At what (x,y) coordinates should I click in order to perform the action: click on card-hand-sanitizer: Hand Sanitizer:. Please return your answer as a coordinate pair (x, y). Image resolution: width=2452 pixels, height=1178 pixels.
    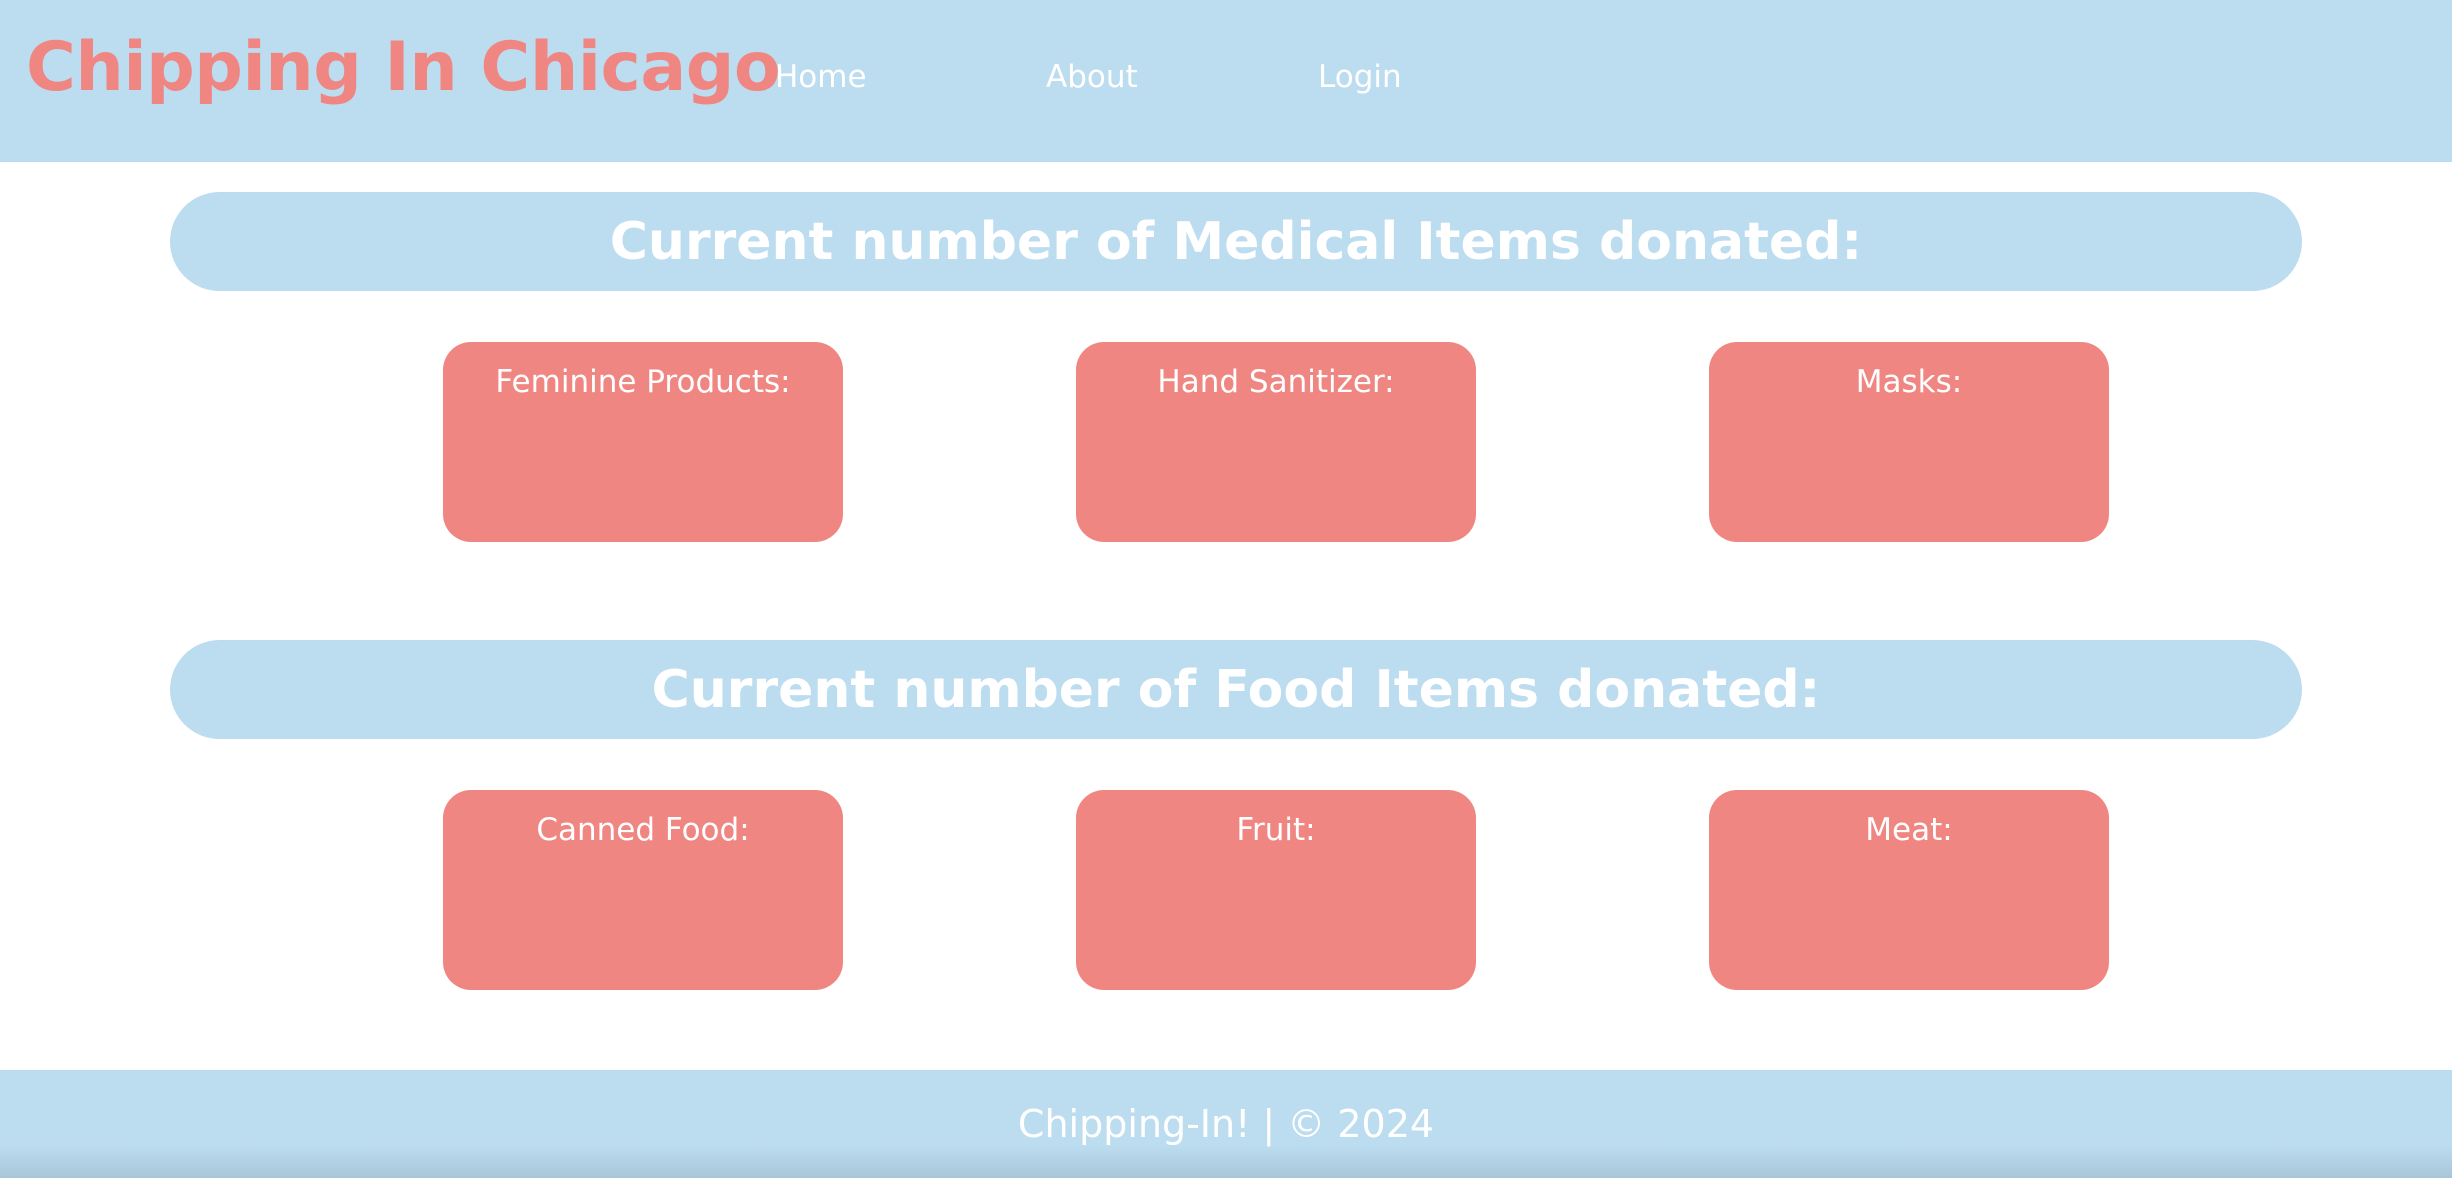
    Looking at the image, I should click on (1276, 442).